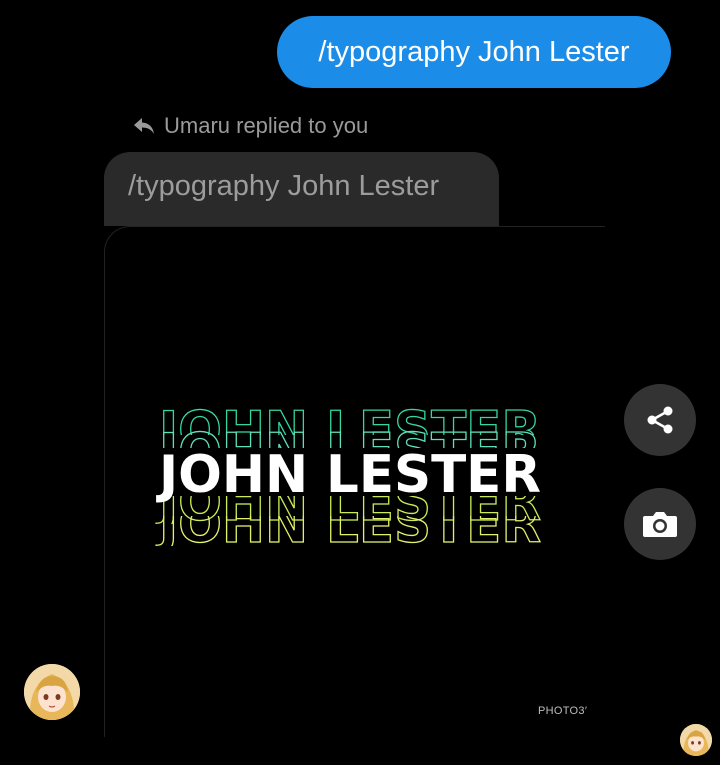  I want to click on camera-icon, so click(660, 524).